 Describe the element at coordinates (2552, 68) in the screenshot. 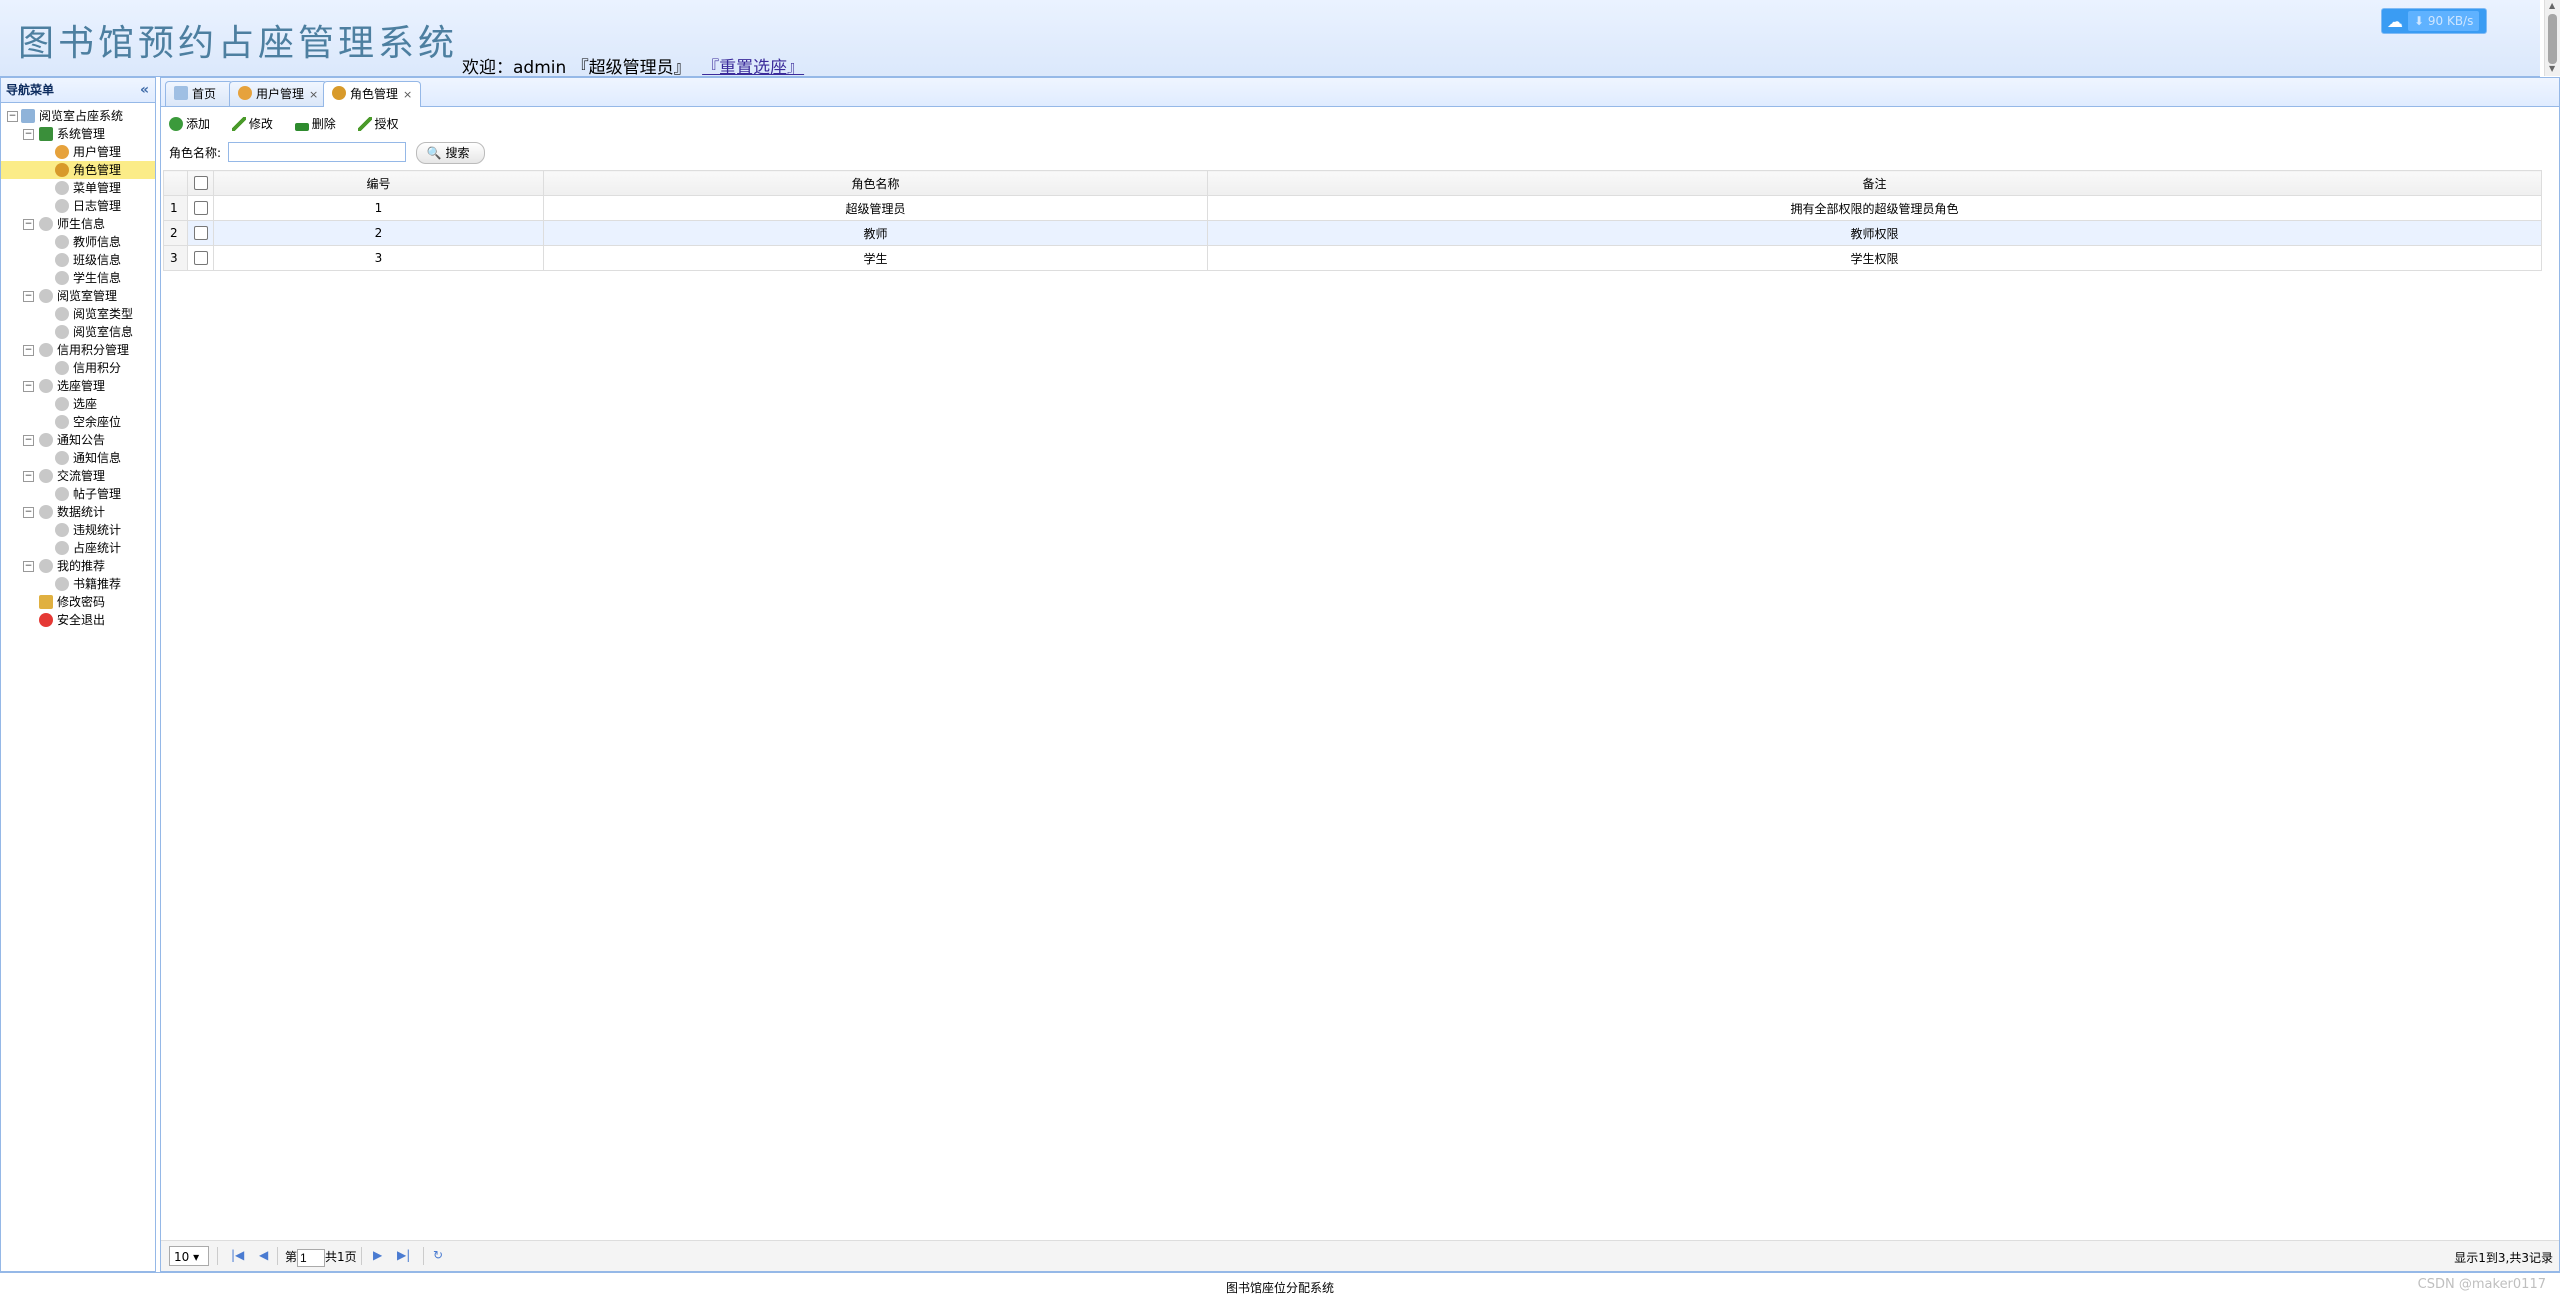

I see `scroll-down-icon: ▼` at that location.